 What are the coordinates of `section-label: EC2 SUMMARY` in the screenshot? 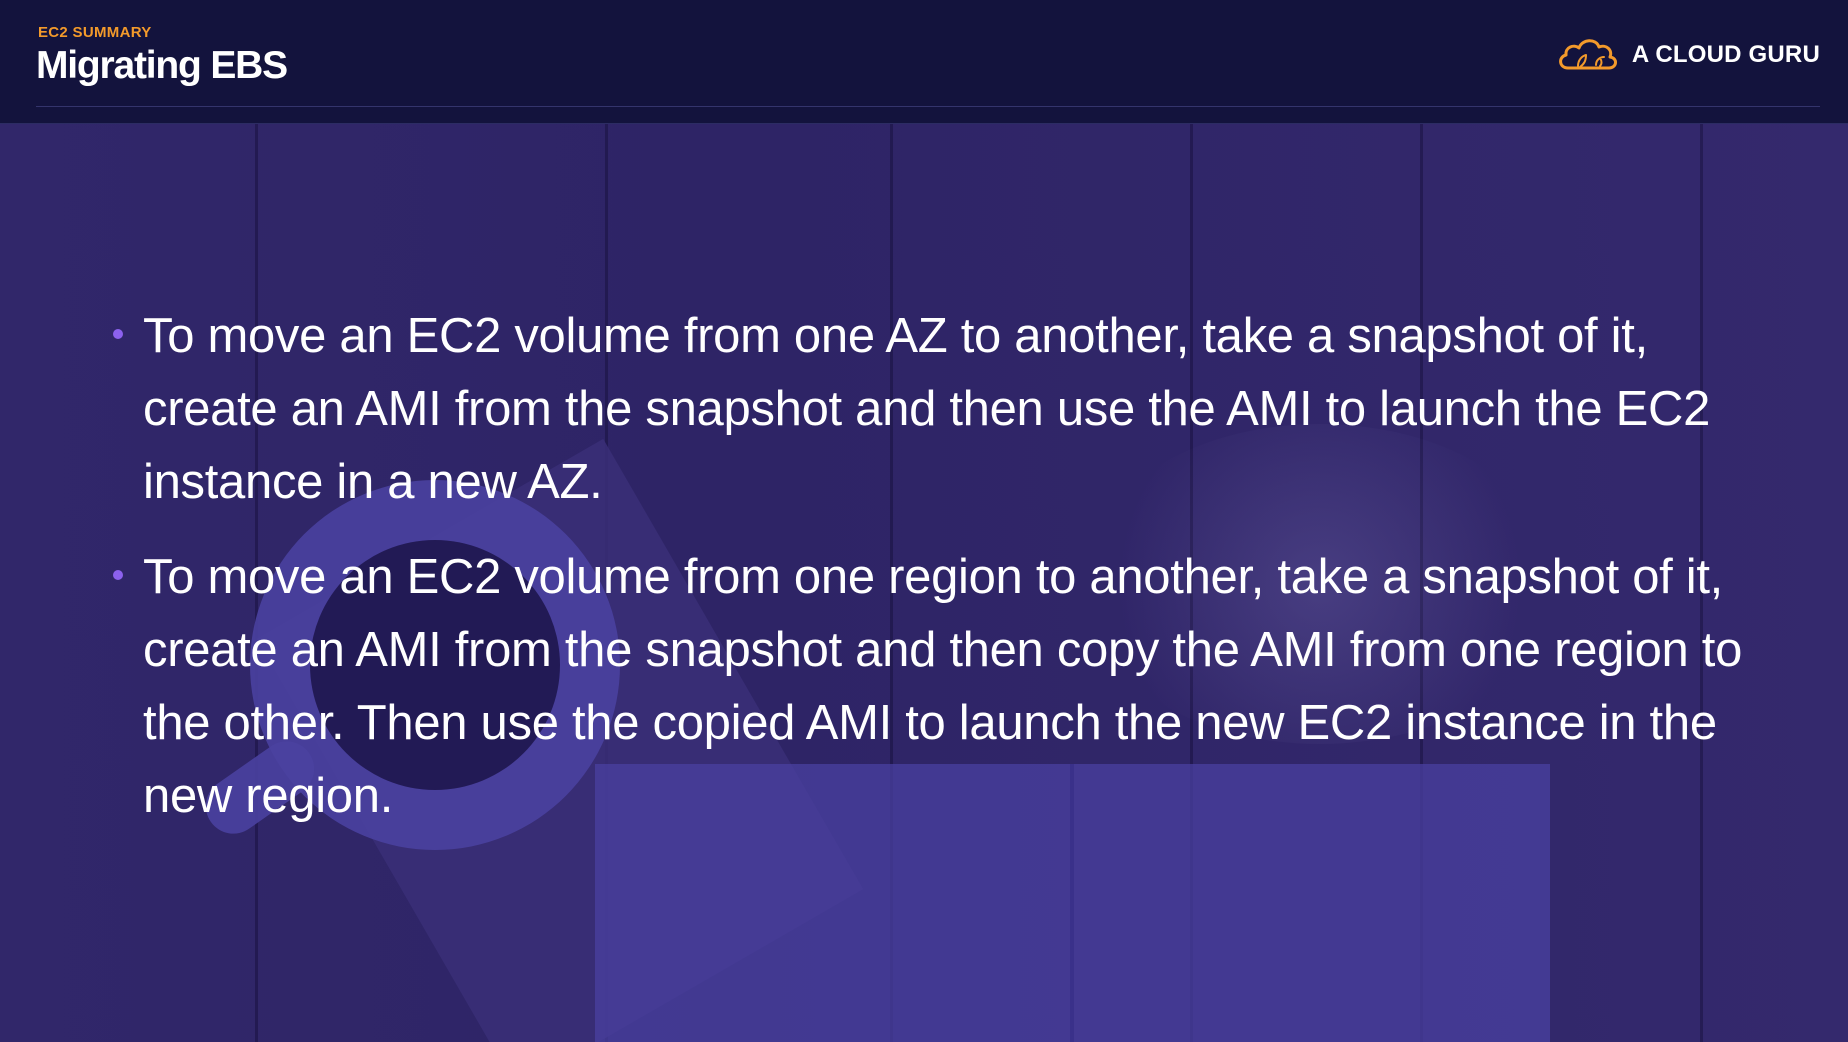 It's located at (95, 32).